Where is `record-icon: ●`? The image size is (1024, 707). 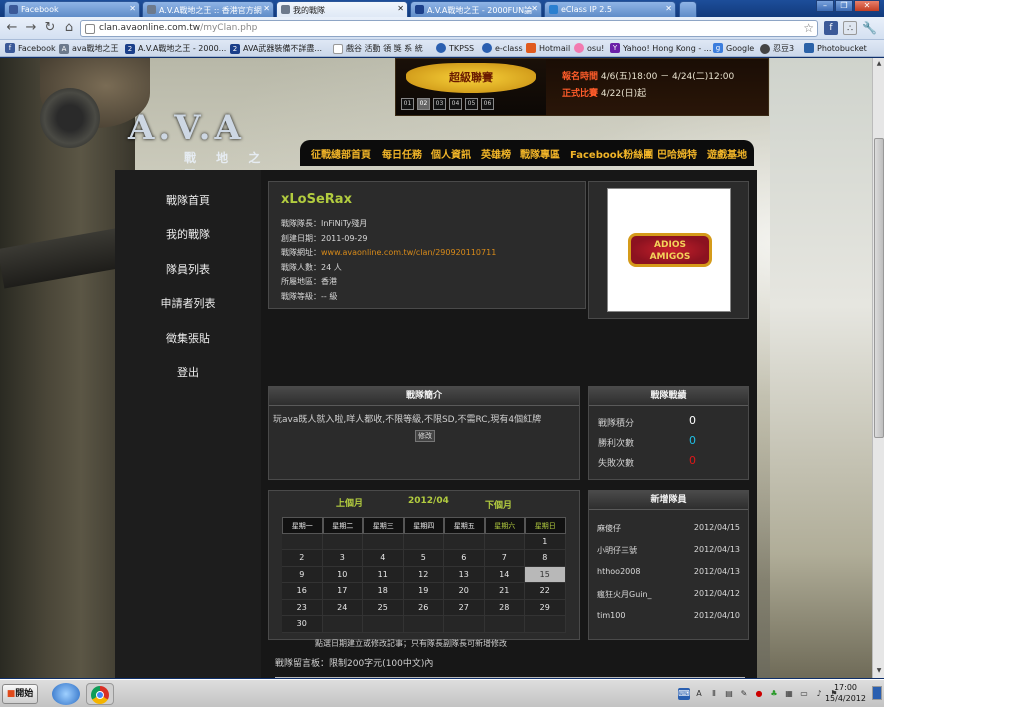
record-icon: ● is located at coordinates (759, 694).